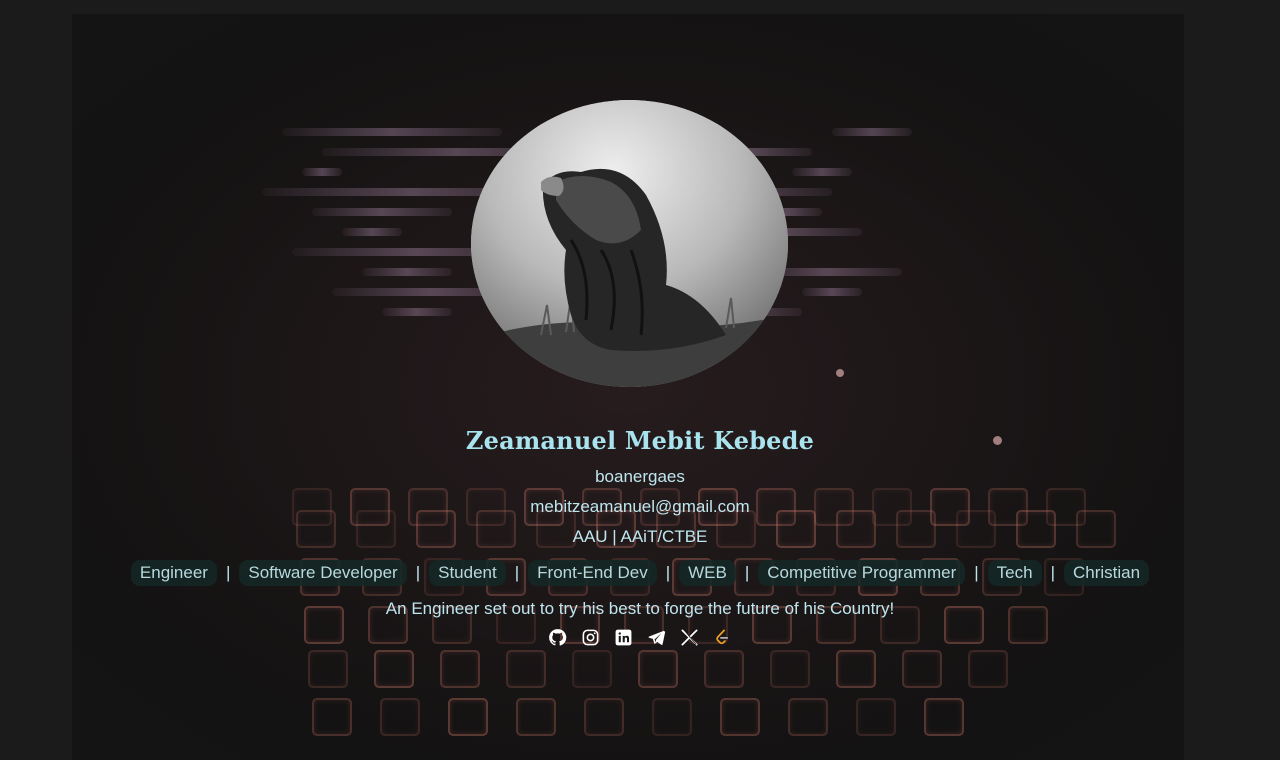  Describe the element at coordinates (173, 573) in the screenshot. I see `tag-engineer: Engineer` at that location.